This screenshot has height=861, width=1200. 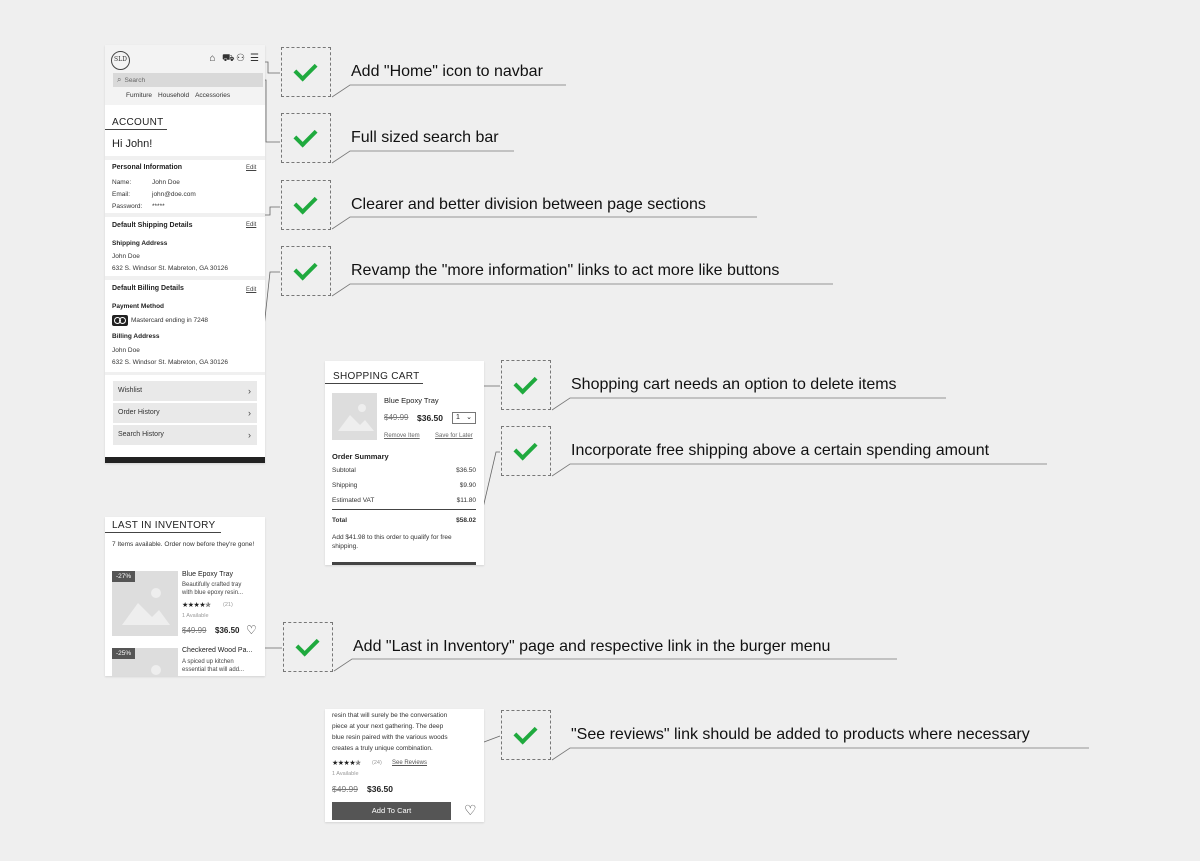 I want to click on cart-icon: ⛟, so click(x=228, y=59).